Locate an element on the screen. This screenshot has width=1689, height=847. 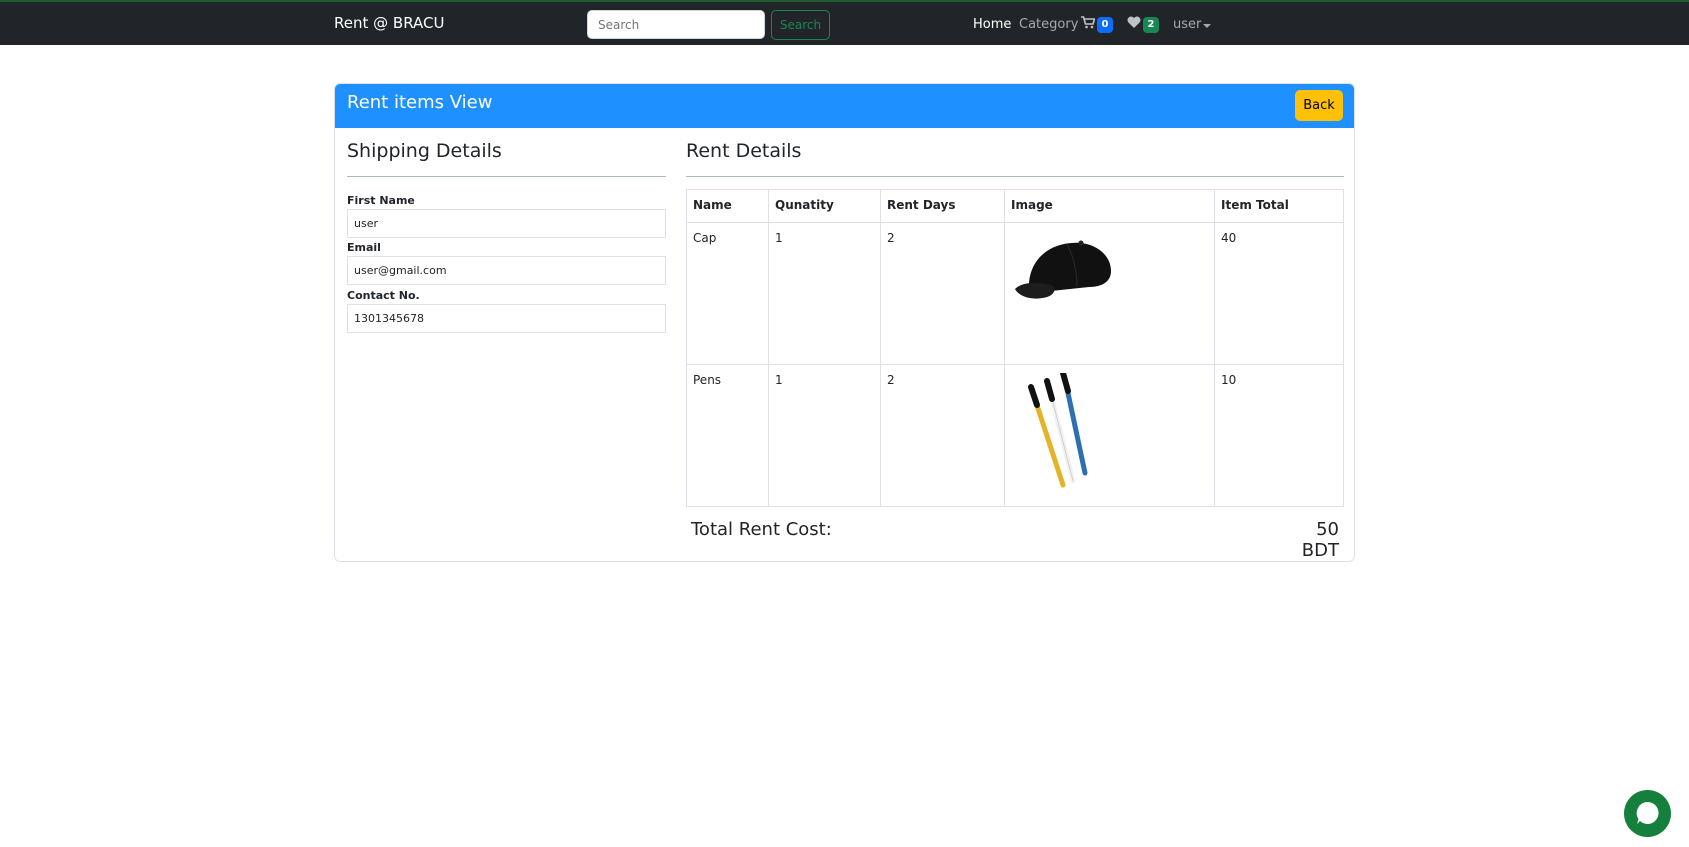
column-header-quantity: Qunatity is located at coordinates (824, 206).